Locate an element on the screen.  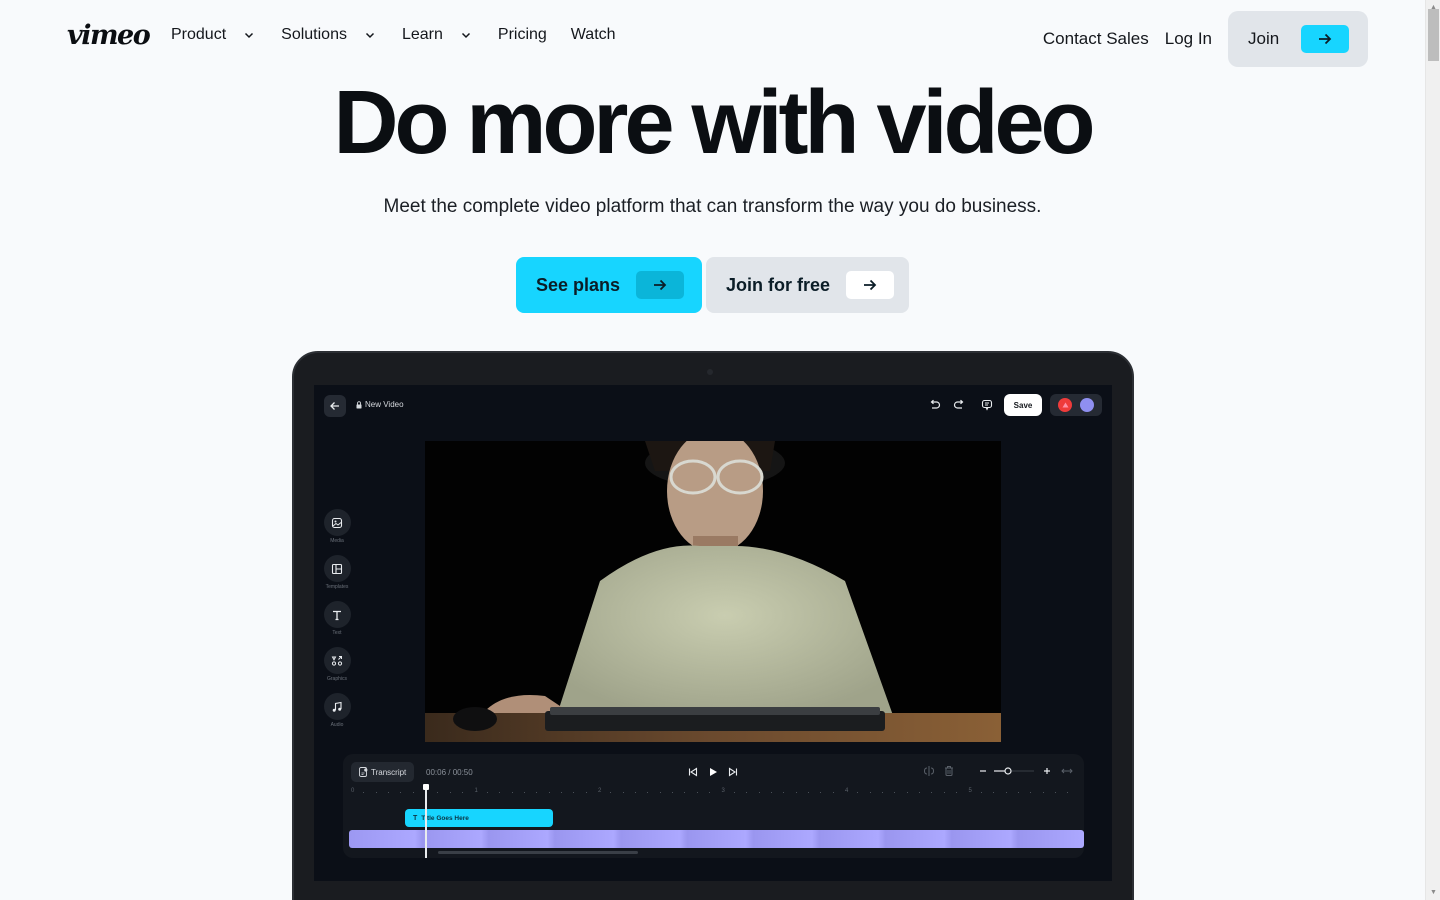
save-button: Save is located at coordinates (1023, 405).